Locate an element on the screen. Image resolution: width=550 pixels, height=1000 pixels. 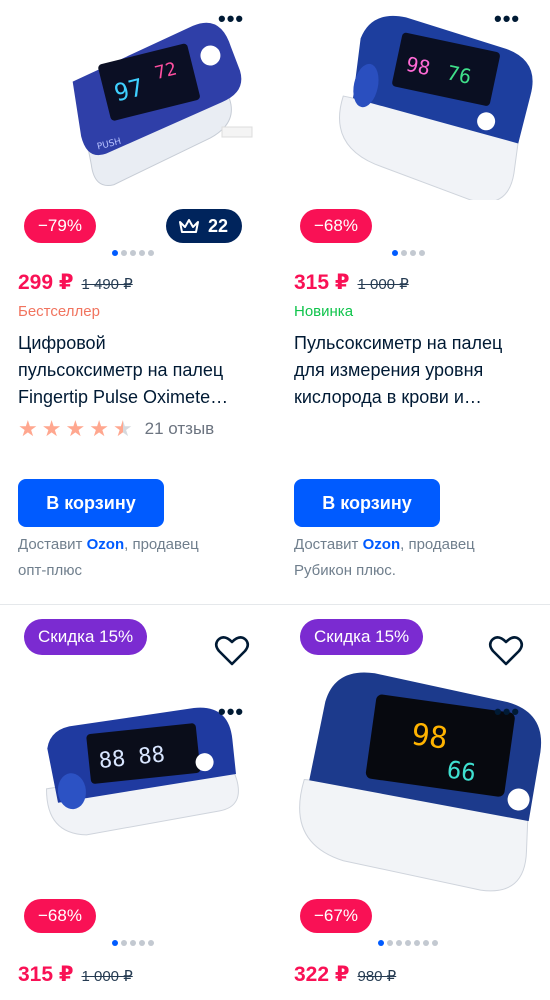
new-label: Новинка is located at coordinates (324, 311).